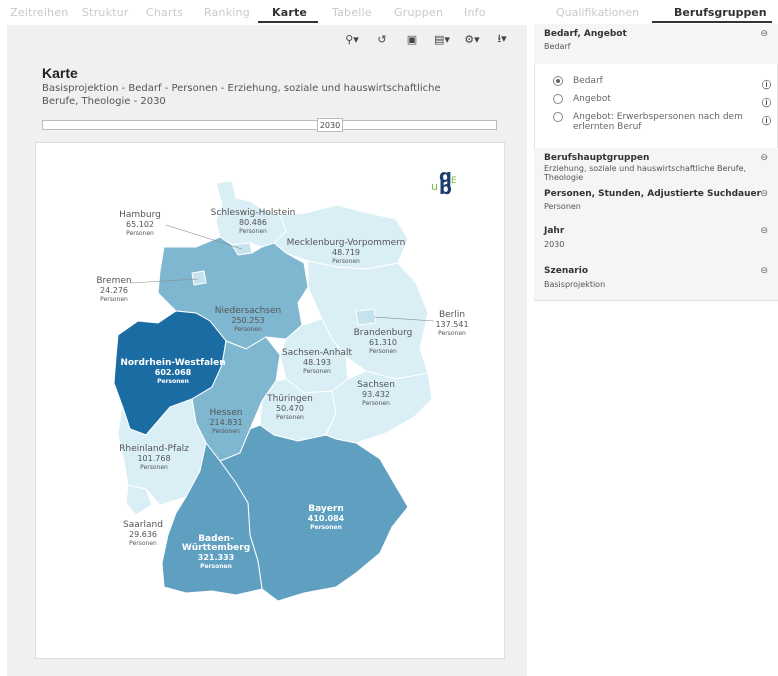  I want to click on tab-struktur: Struktur, so click(105, 12).